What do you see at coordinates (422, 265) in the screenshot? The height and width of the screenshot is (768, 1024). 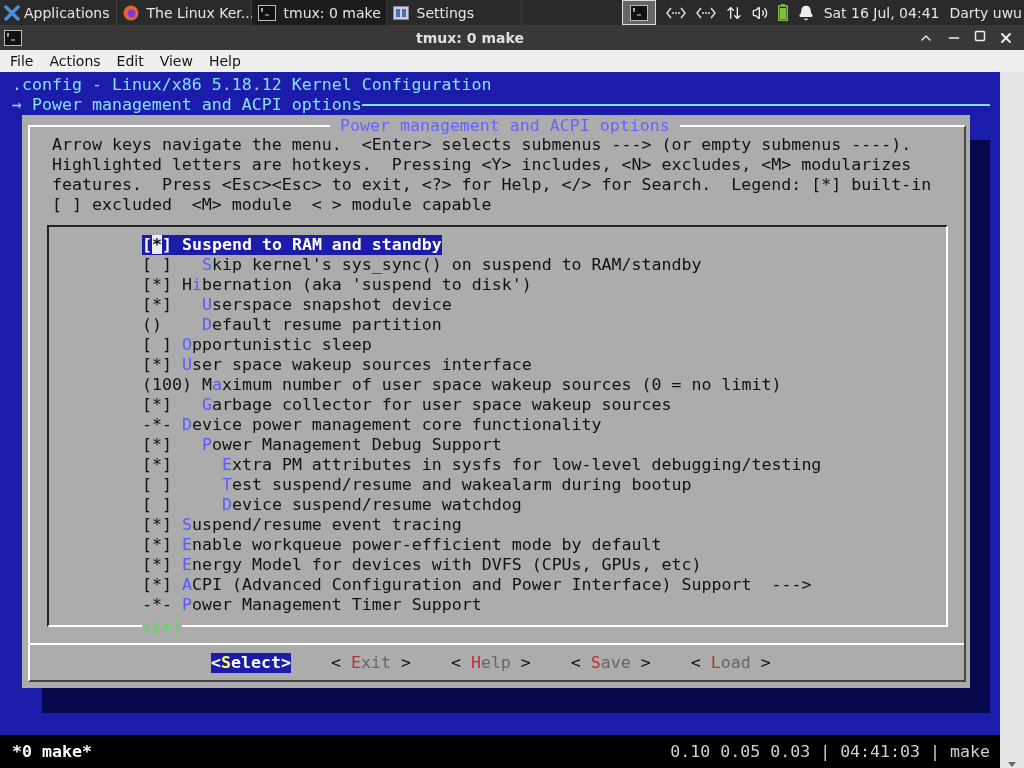 I see `menu-entry: [ ] Skip kernel's sys_sync() on suspend to RAM/standby` at bounding box center [422, 265].